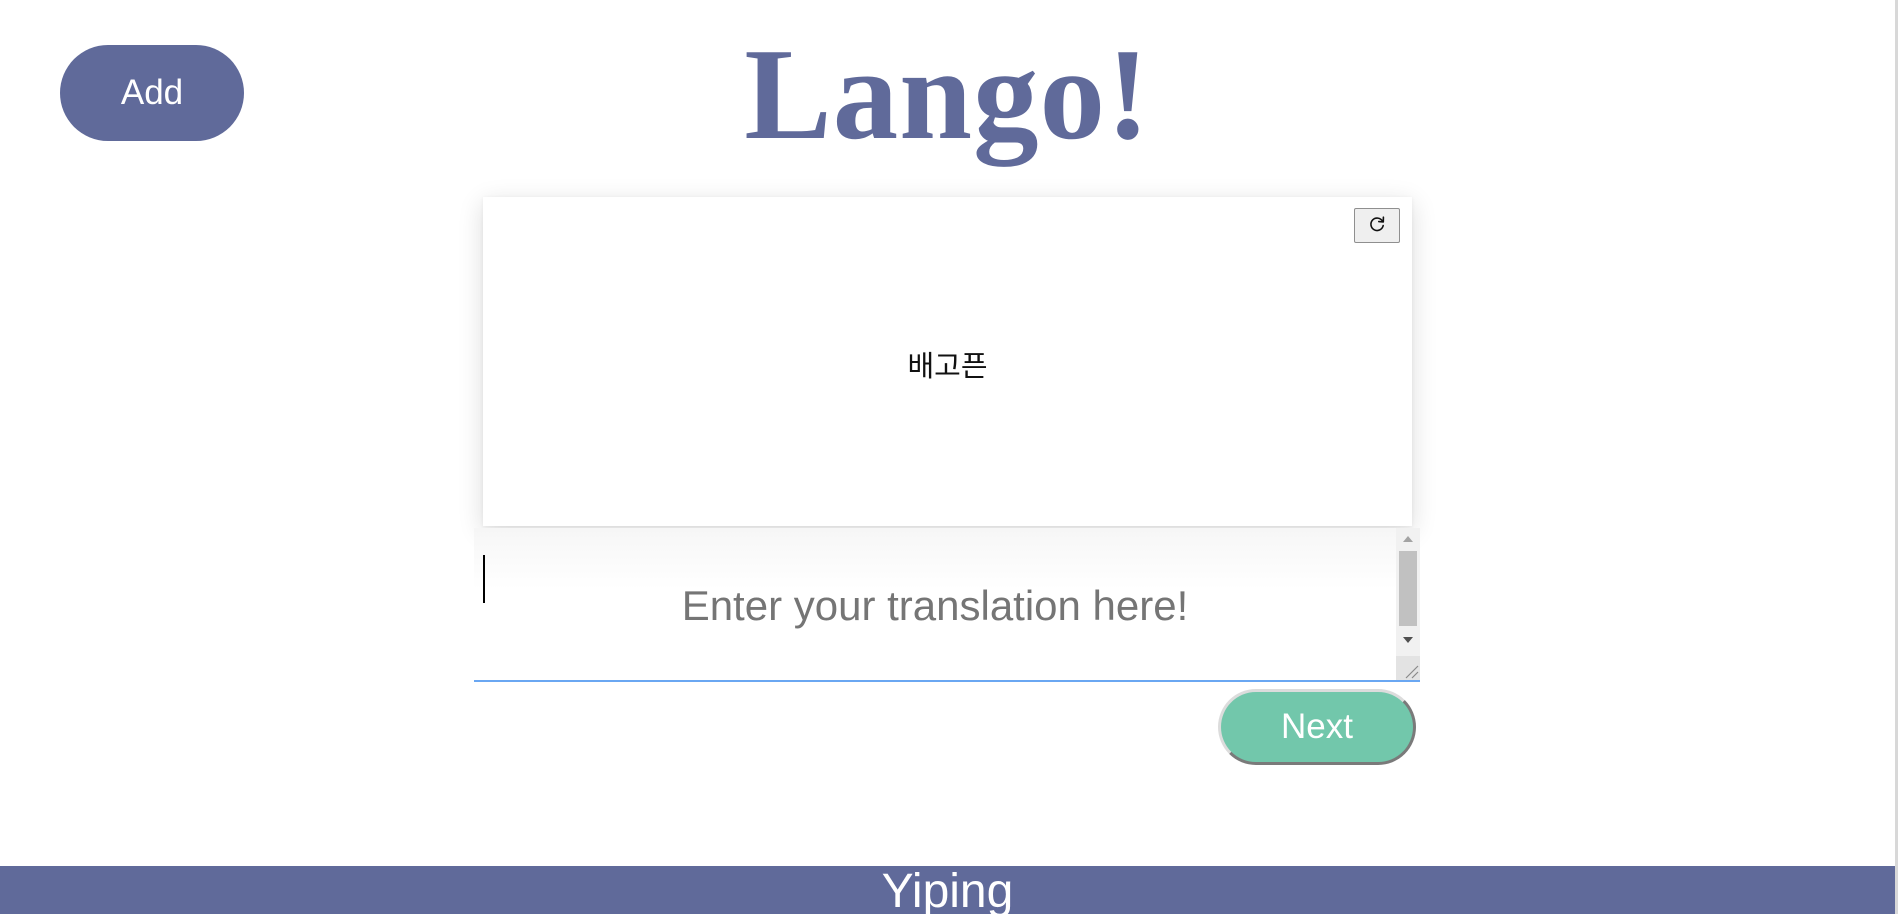 The height and width of the screenshot is (914, 1898). Describe the element at coordinates (1317, 727) in the screenshot. I see `next-button: Next` at that location.